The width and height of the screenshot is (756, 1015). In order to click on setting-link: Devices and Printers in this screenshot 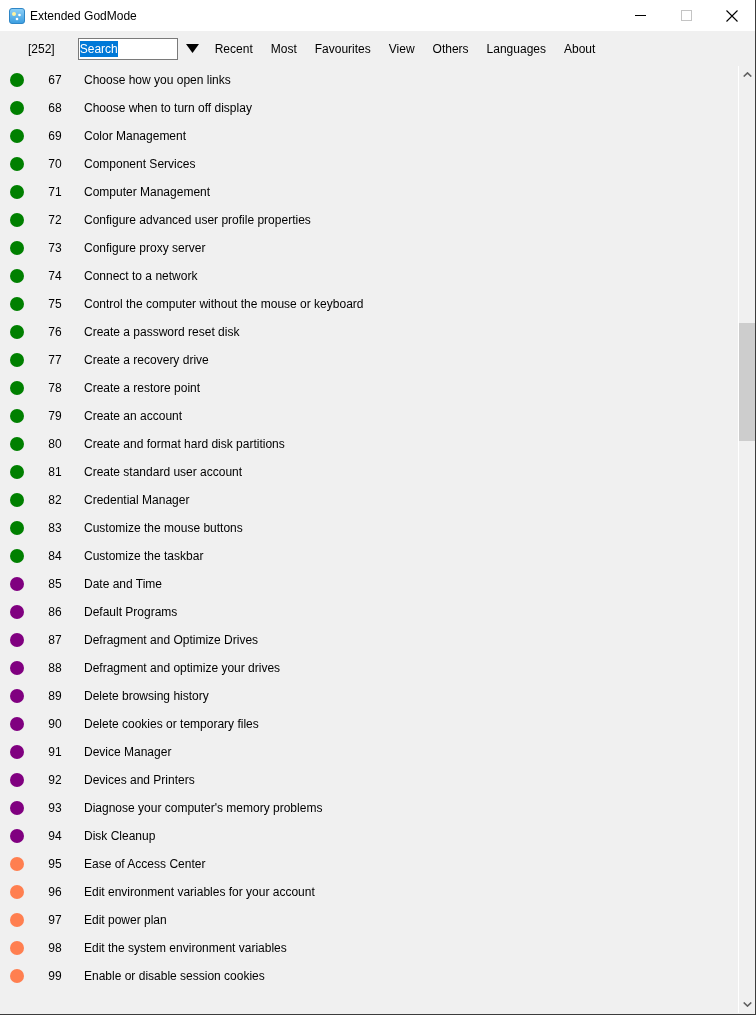, I will do `click(139, 780)`.